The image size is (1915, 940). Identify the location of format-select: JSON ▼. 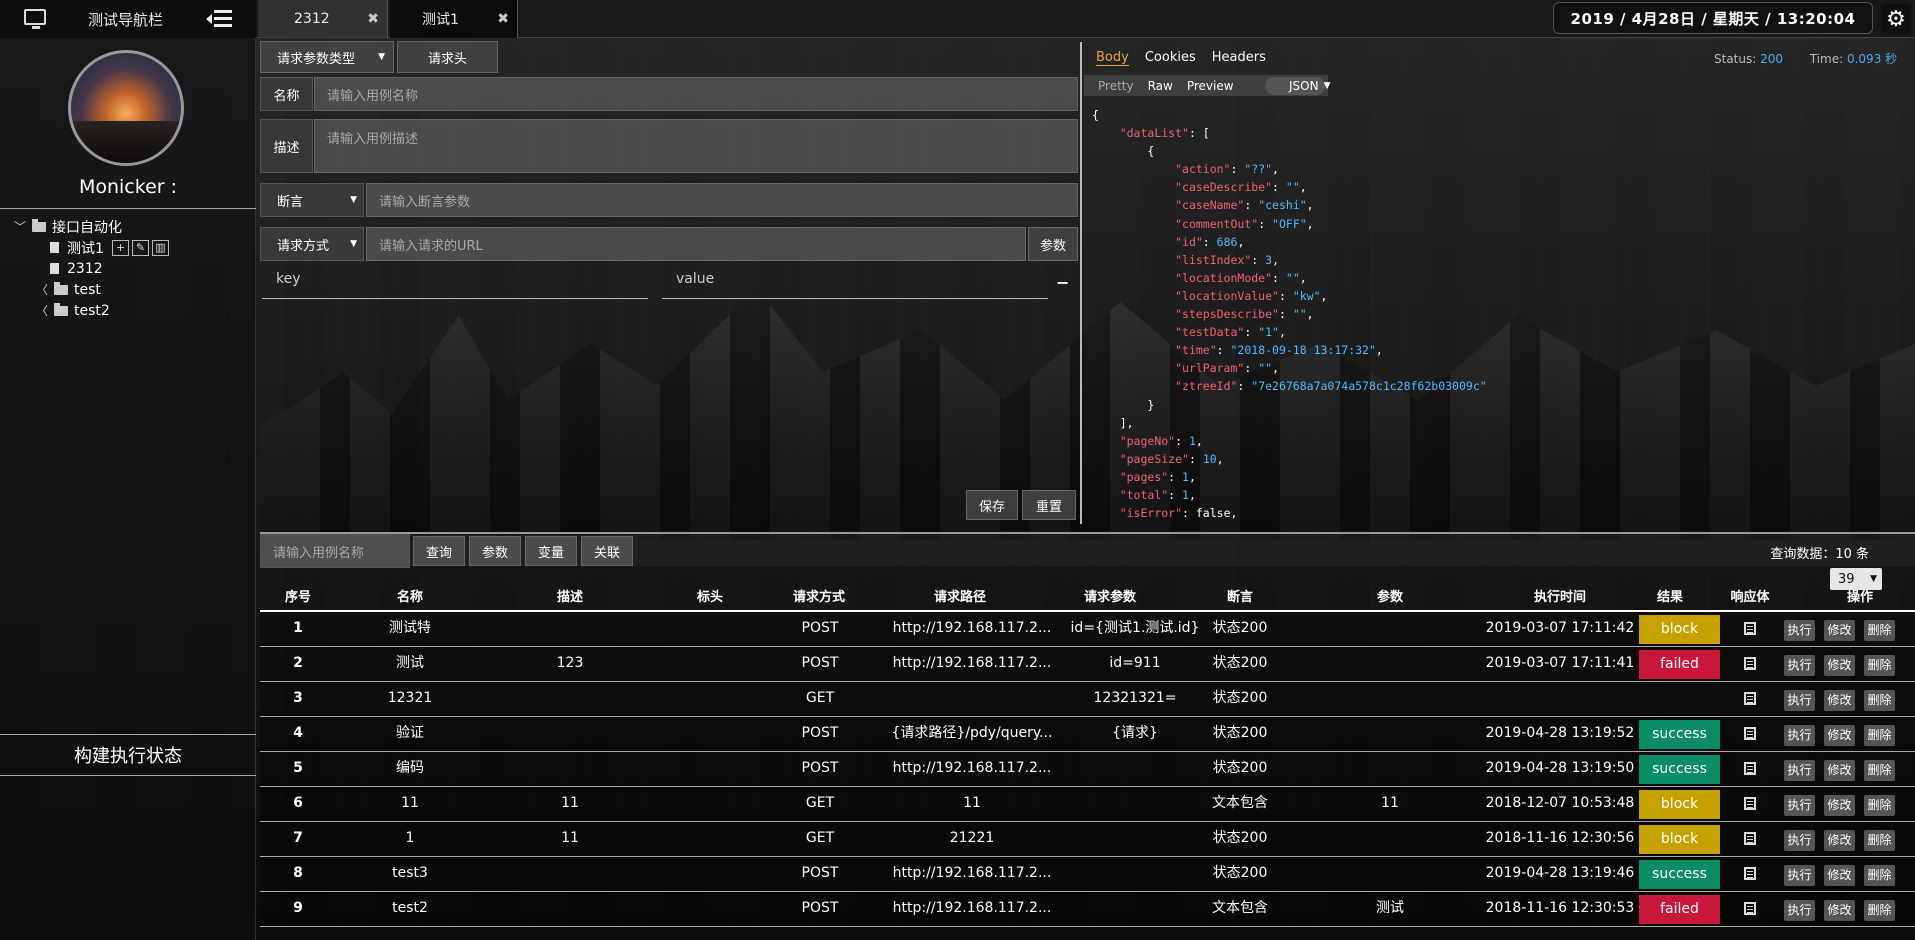
(1298, 86).